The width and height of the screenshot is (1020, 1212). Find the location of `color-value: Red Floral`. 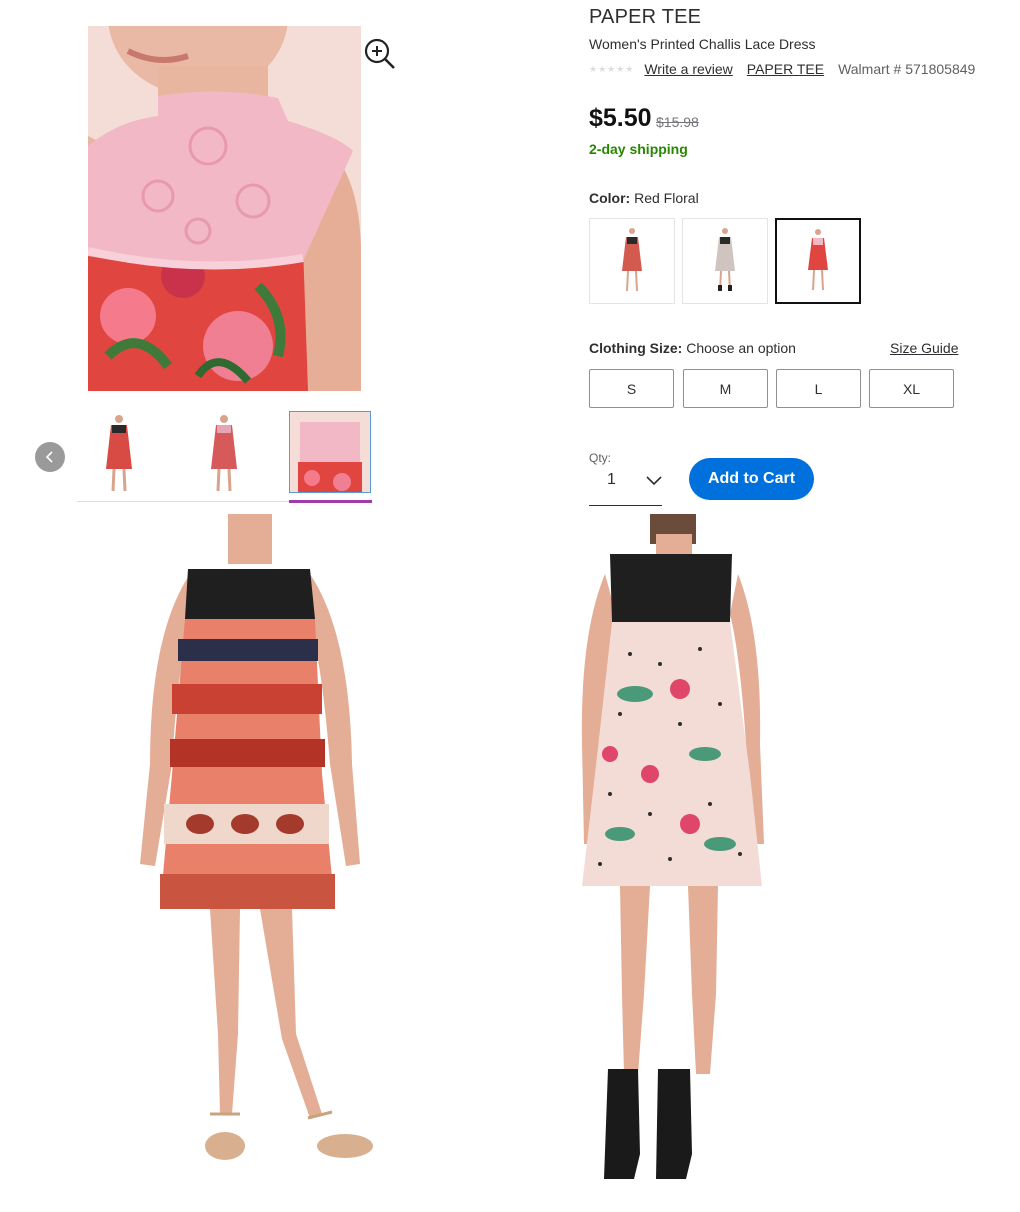

color-value: Red Floral is located at coordinates (666, 198).